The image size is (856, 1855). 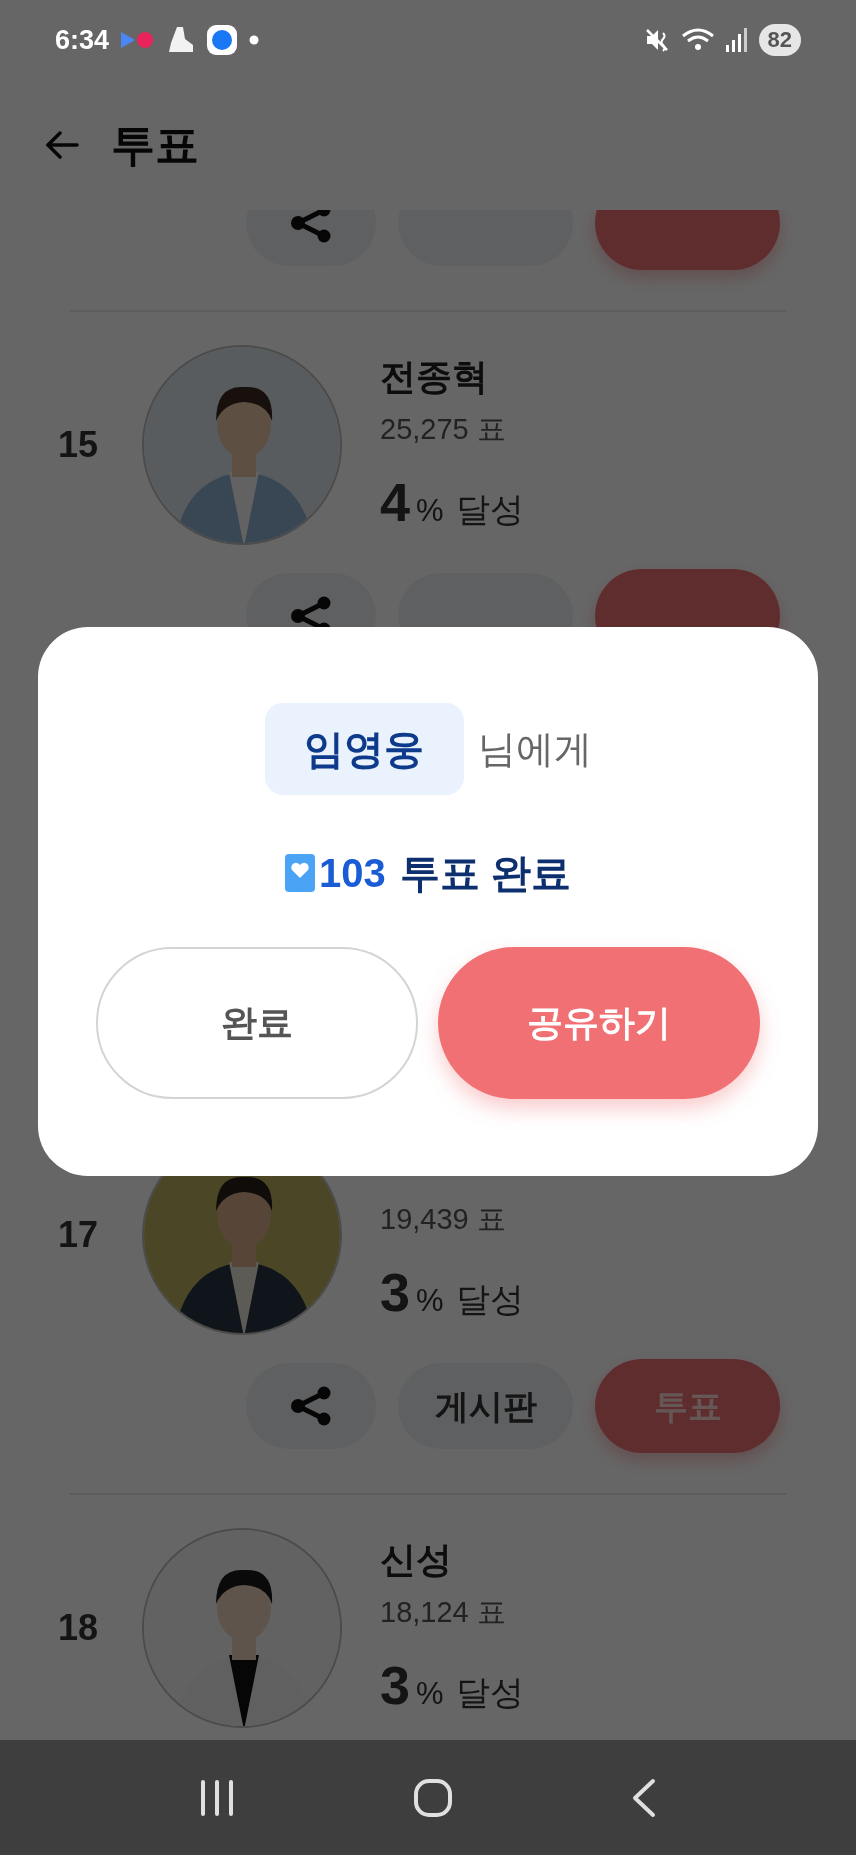 What do you see at coordinates (222, 40) in the screenshot?
I see `app-icon` at bounding box center [222, 40].